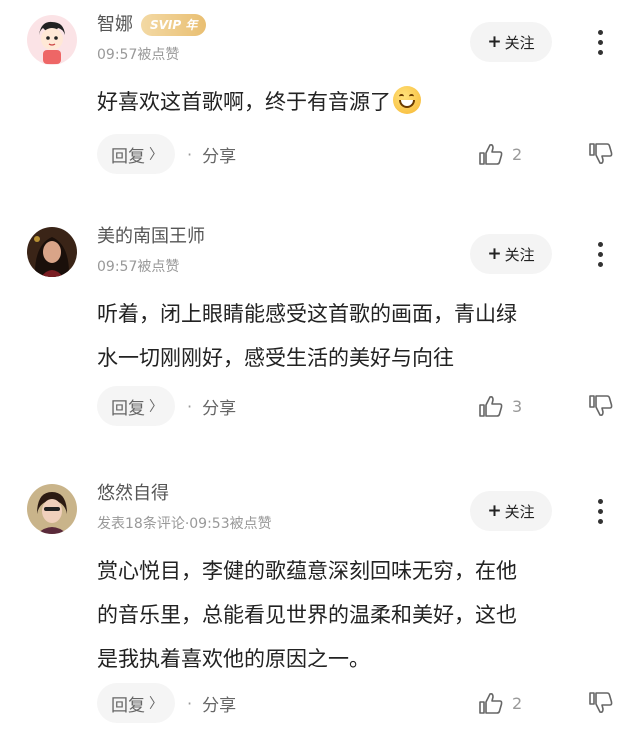 This screenshot has height=755, width=640. I want to click on svip-badge: SVIP 年, so click(174, 25).